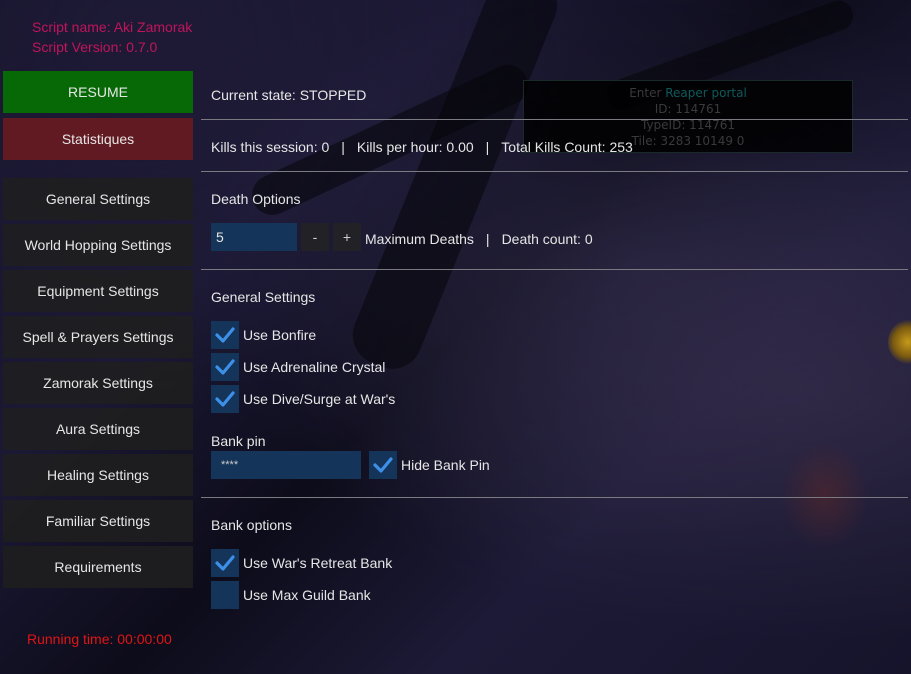  What do you see at coordinates (98, 245) in the screenshot?
I see `sidebar-item-world-hopping-settings: World Hopping Settings` at bounding box center [98, 245].